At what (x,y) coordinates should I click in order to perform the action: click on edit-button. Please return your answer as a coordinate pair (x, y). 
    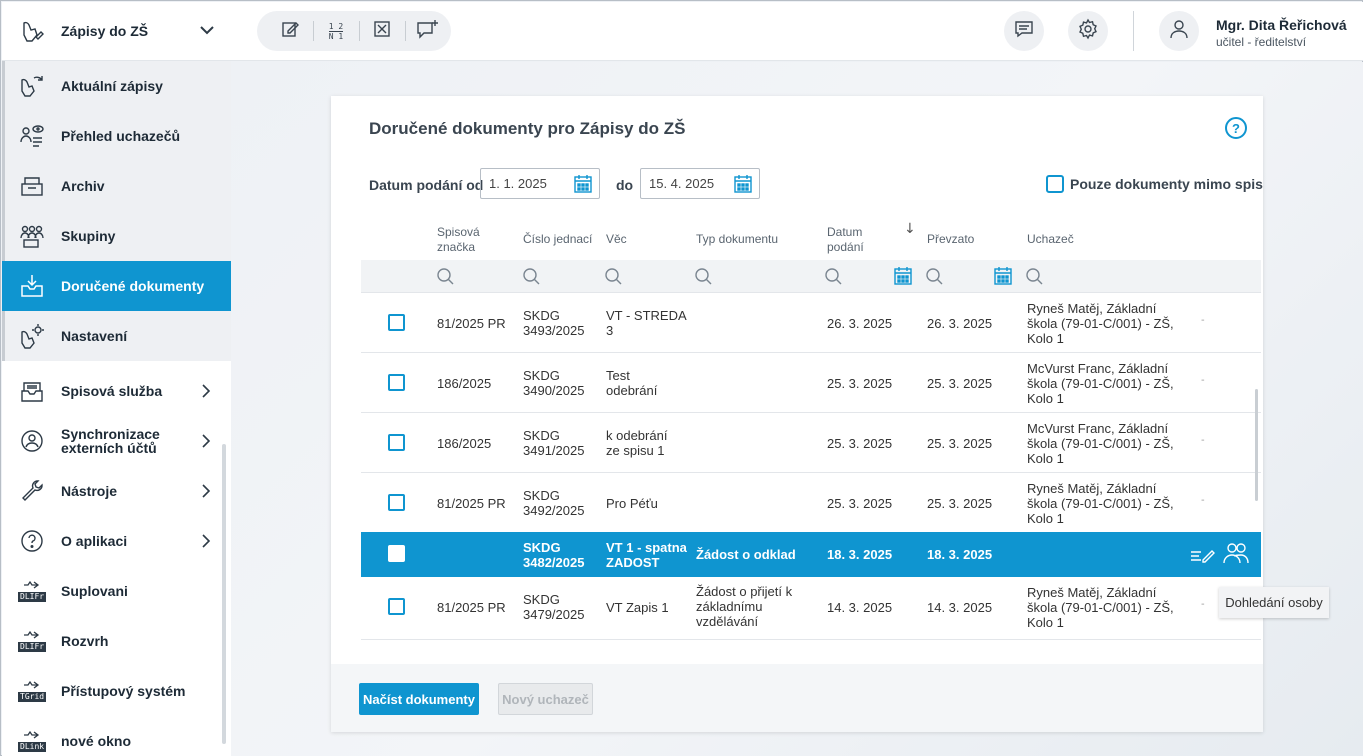
    Looking at the image, I should click on (290, 31).